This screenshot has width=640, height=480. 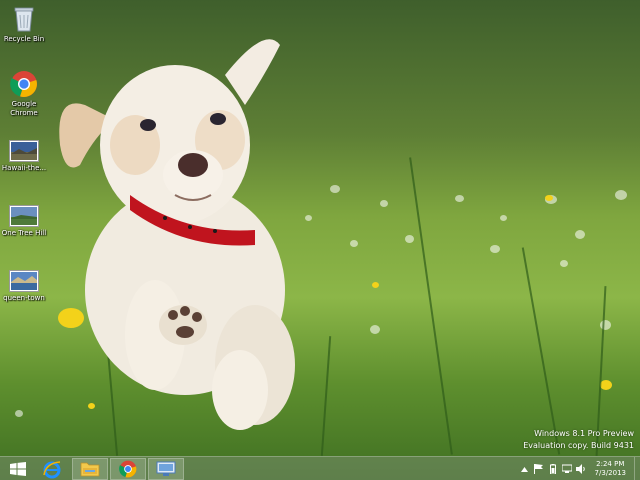 What do you see at coordinates (578, 445) in the screenshot?
I see `watermark-line-2: Evaluation copy. Build 9431` at bounding box center [578, 445].